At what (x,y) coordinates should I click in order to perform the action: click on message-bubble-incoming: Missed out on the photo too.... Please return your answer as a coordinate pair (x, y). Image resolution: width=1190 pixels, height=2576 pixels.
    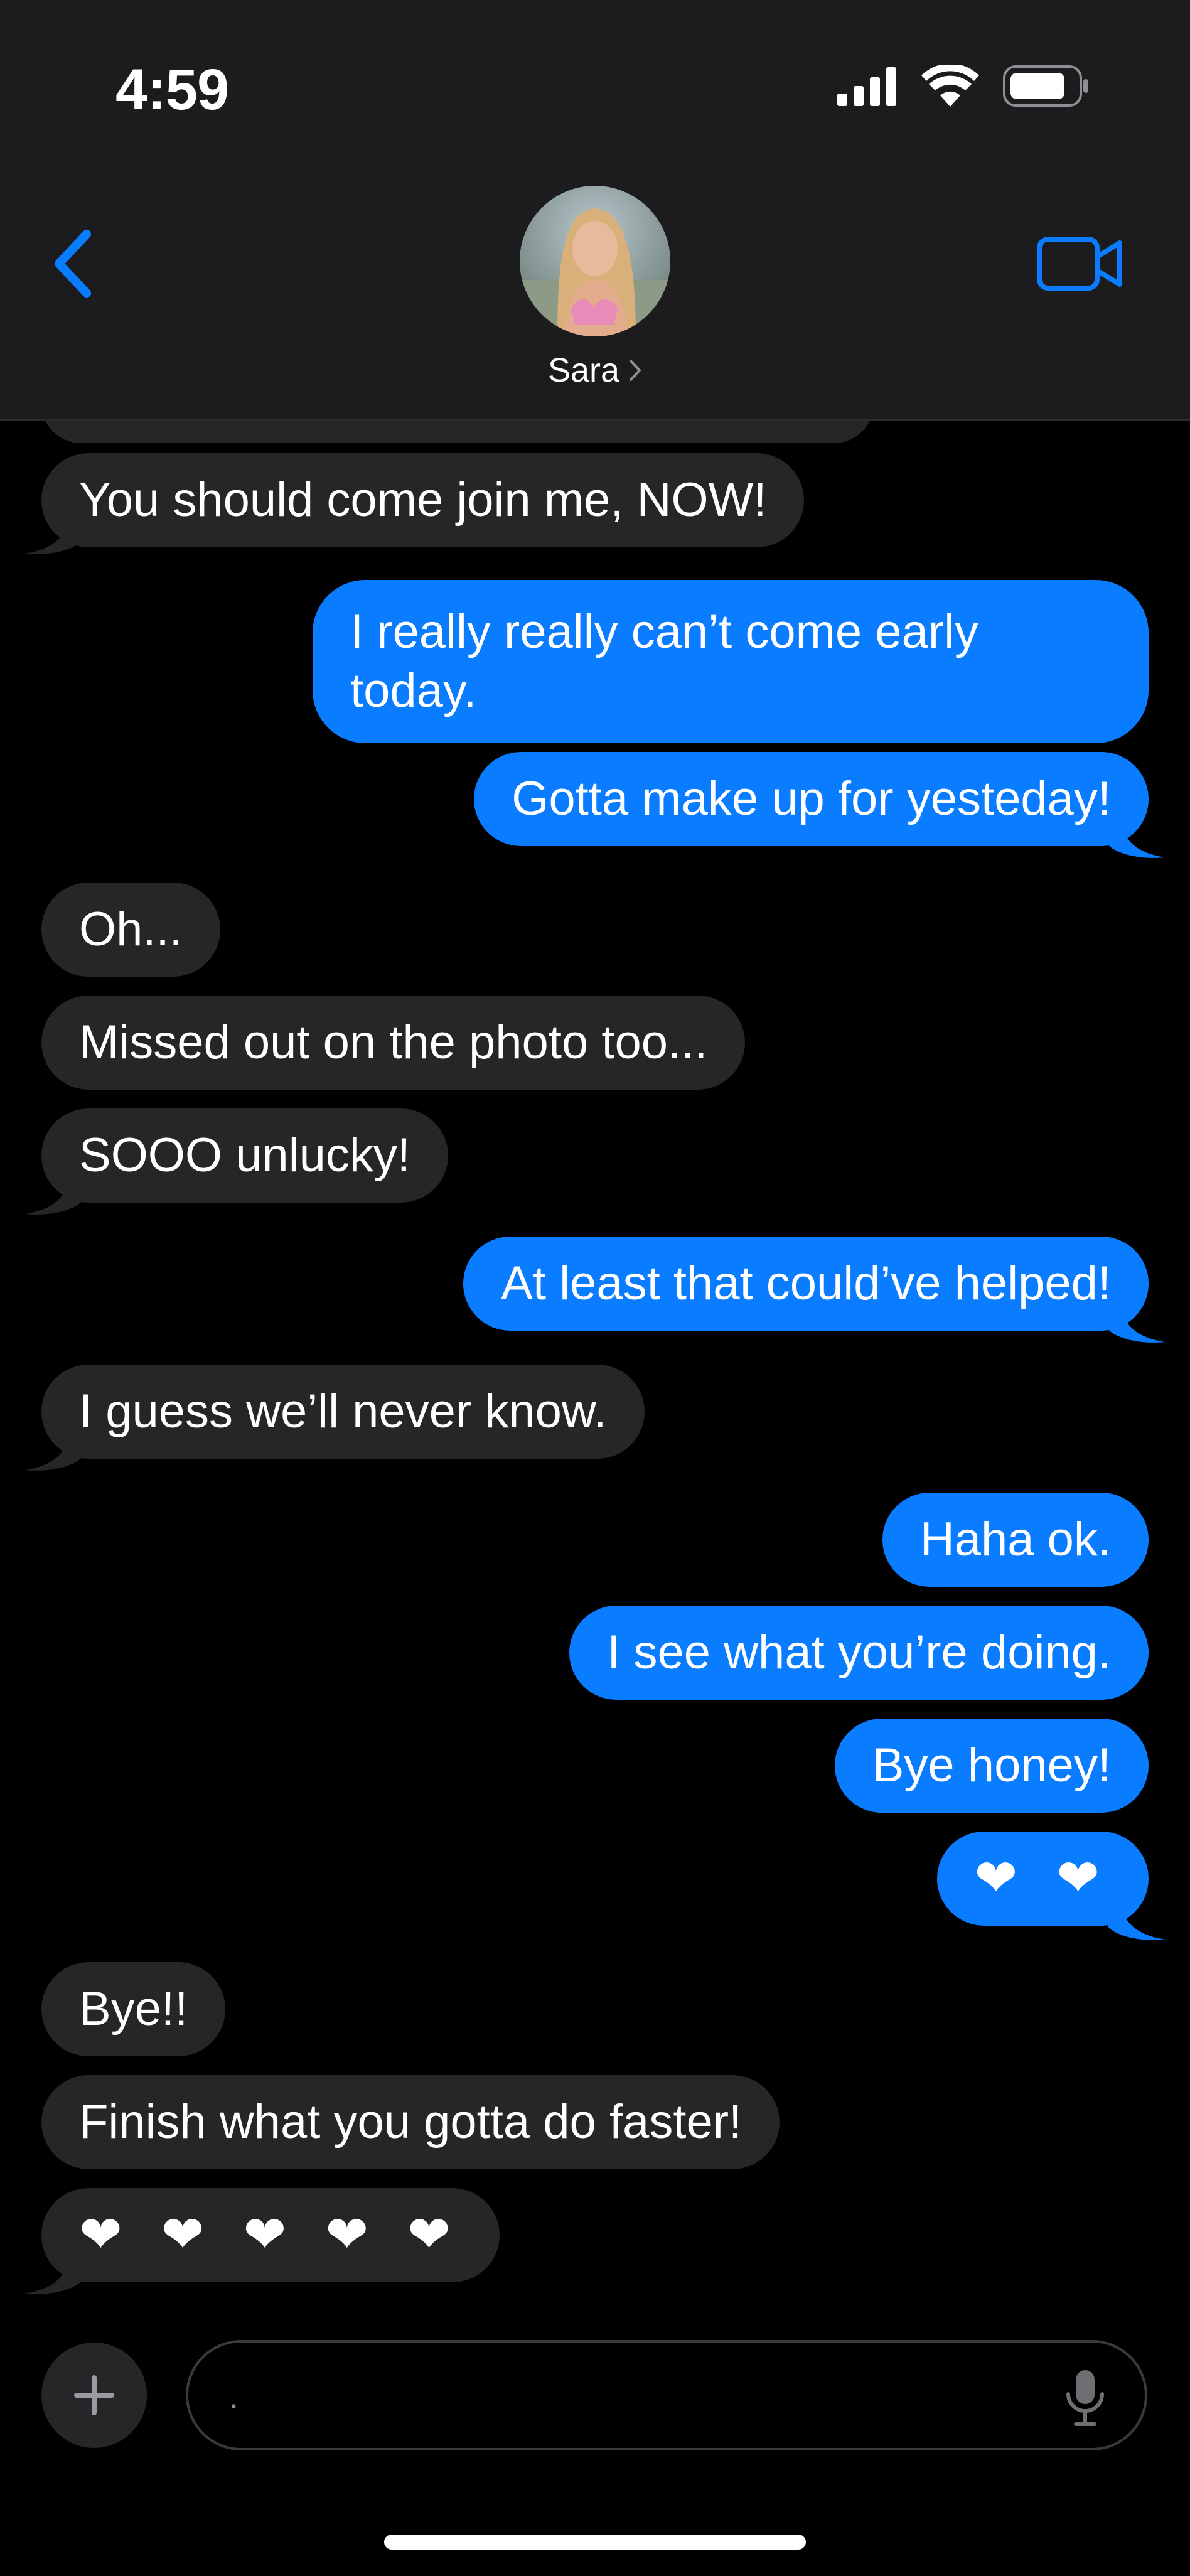
    Looking at the image, I should click on (393, 1043).